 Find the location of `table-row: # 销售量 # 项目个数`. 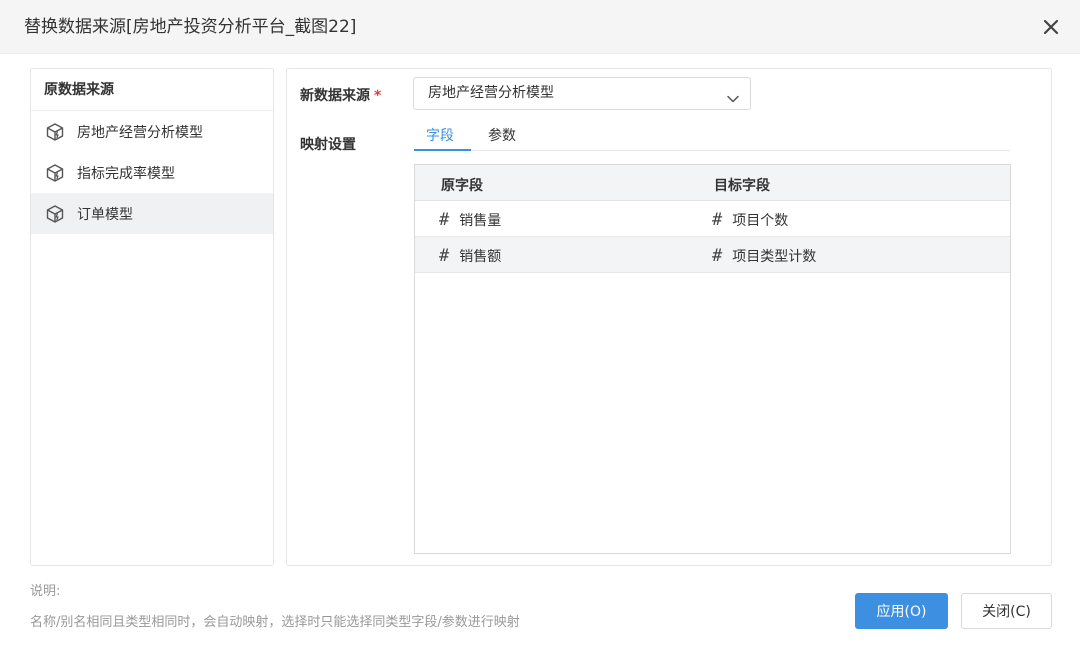

table-row: # 销售量 # 项目个数 is located at coordinates (712, 219).